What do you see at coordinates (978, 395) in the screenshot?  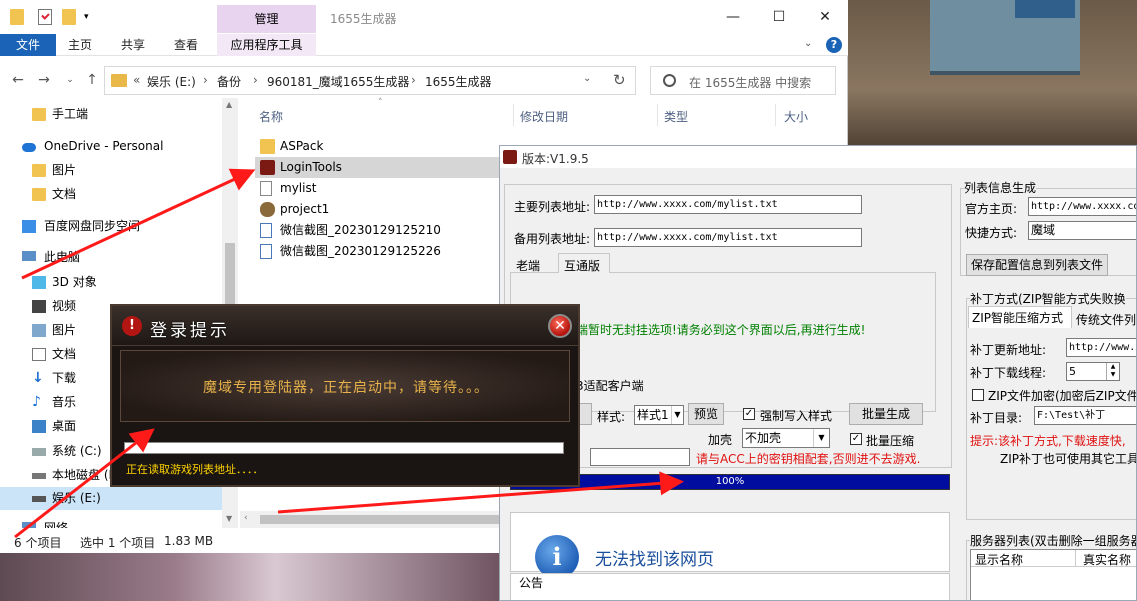 I see `zip-encrypt-checkbox` at bounding box center [978, 395].